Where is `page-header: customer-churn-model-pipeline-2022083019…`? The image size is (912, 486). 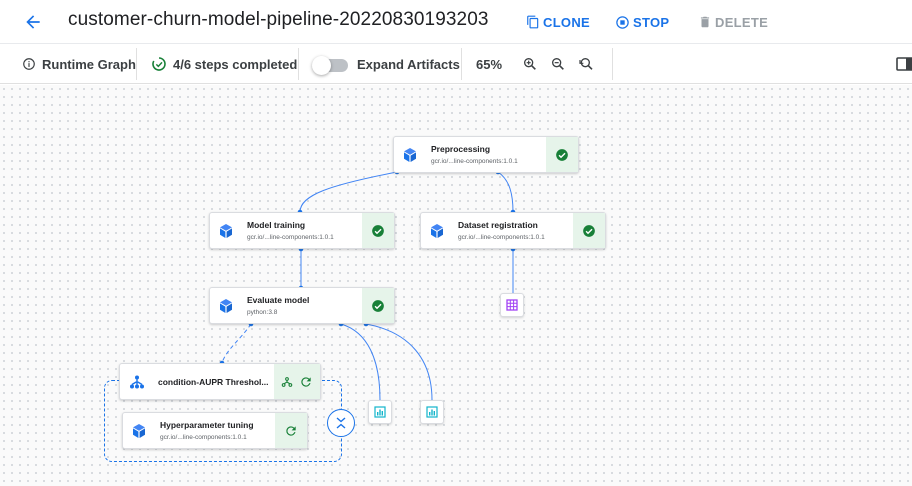
page-header: customer-churn-model-pipeline-2022083019… is located at coordinates (456, 22).